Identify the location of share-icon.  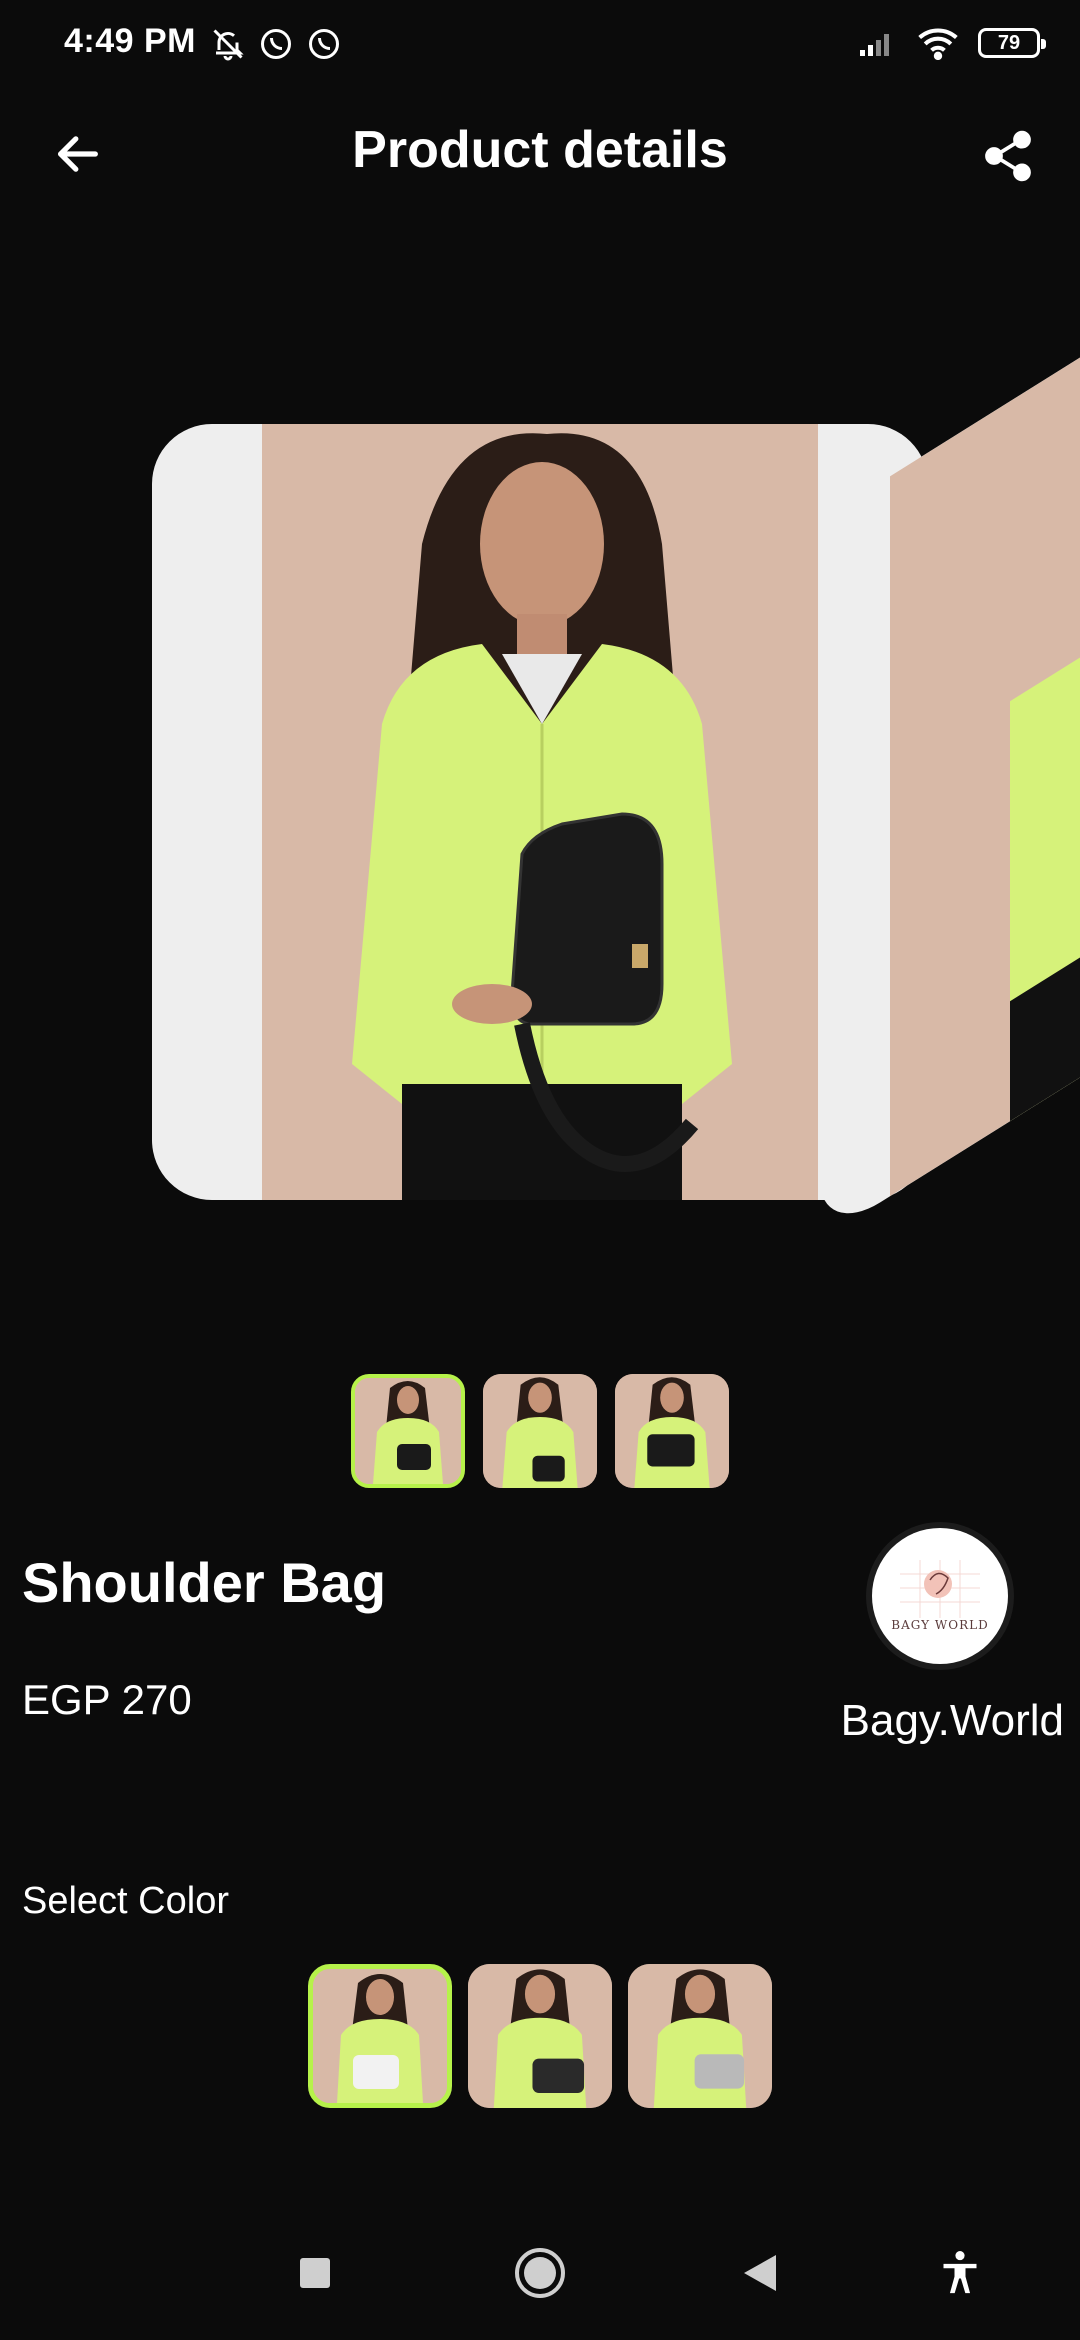
(1008, 156).